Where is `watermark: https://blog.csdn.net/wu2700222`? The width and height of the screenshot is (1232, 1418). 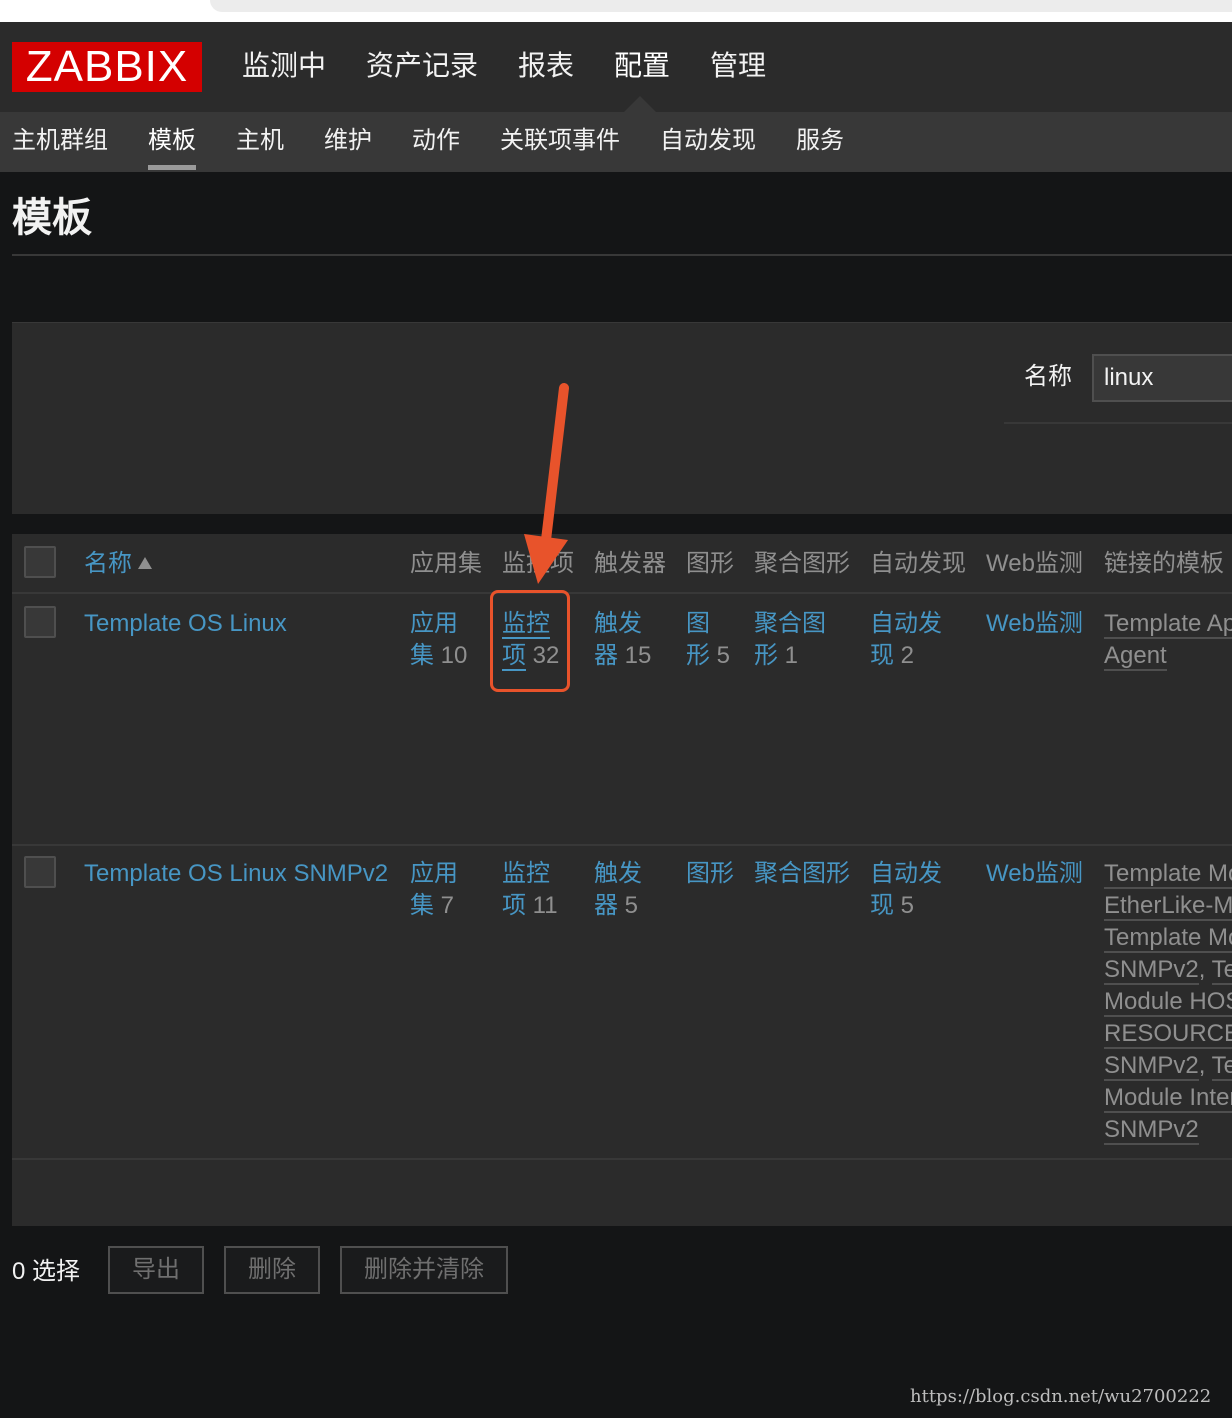
watermark: https://blog.csdn.net/wu2700222 is located at coordinates (1061, 1396).